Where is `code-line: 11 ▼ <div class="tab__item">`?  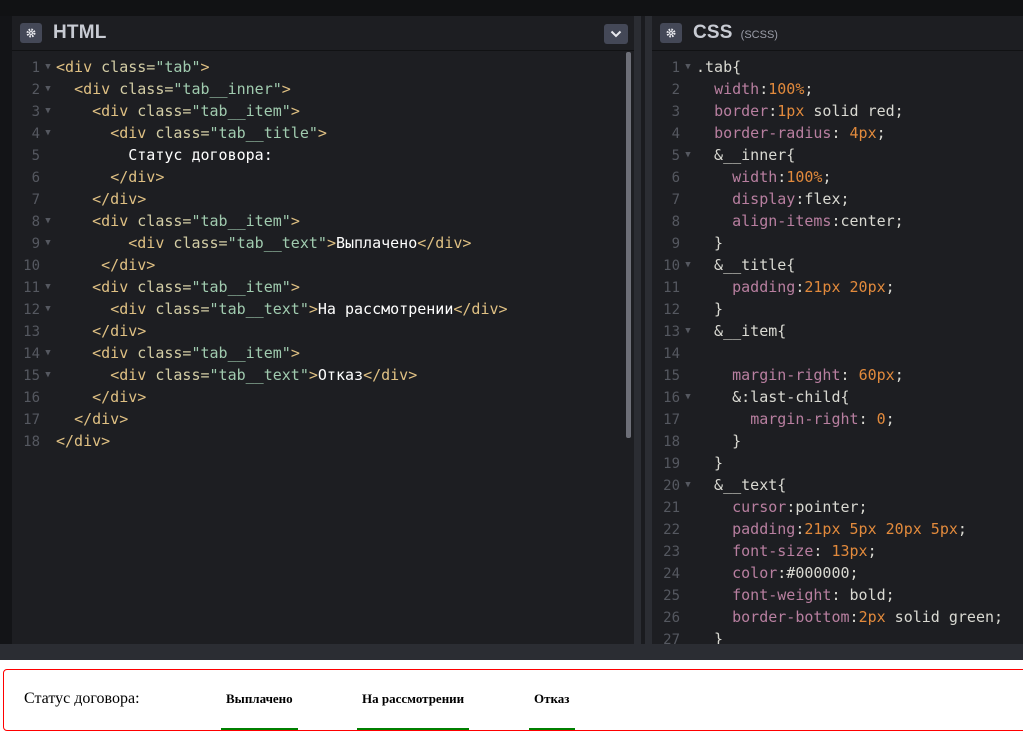 code-line: 11 ▼ <div class="tab__item"> is located at coordinates (156, 287).